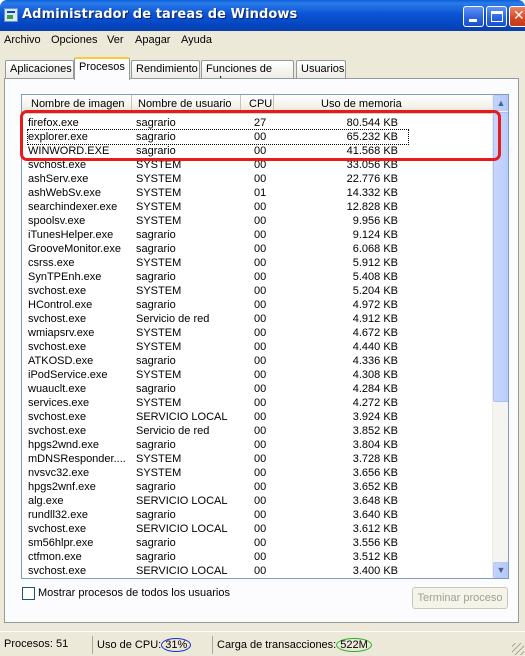 This screenshot has height=656, width=525. What do you see at coordinates (257, 235) in the screenshot?
I see `process-row: iTunesHelper.exe sagrario 00 9.124 KB` at bounding box center [257, 235].